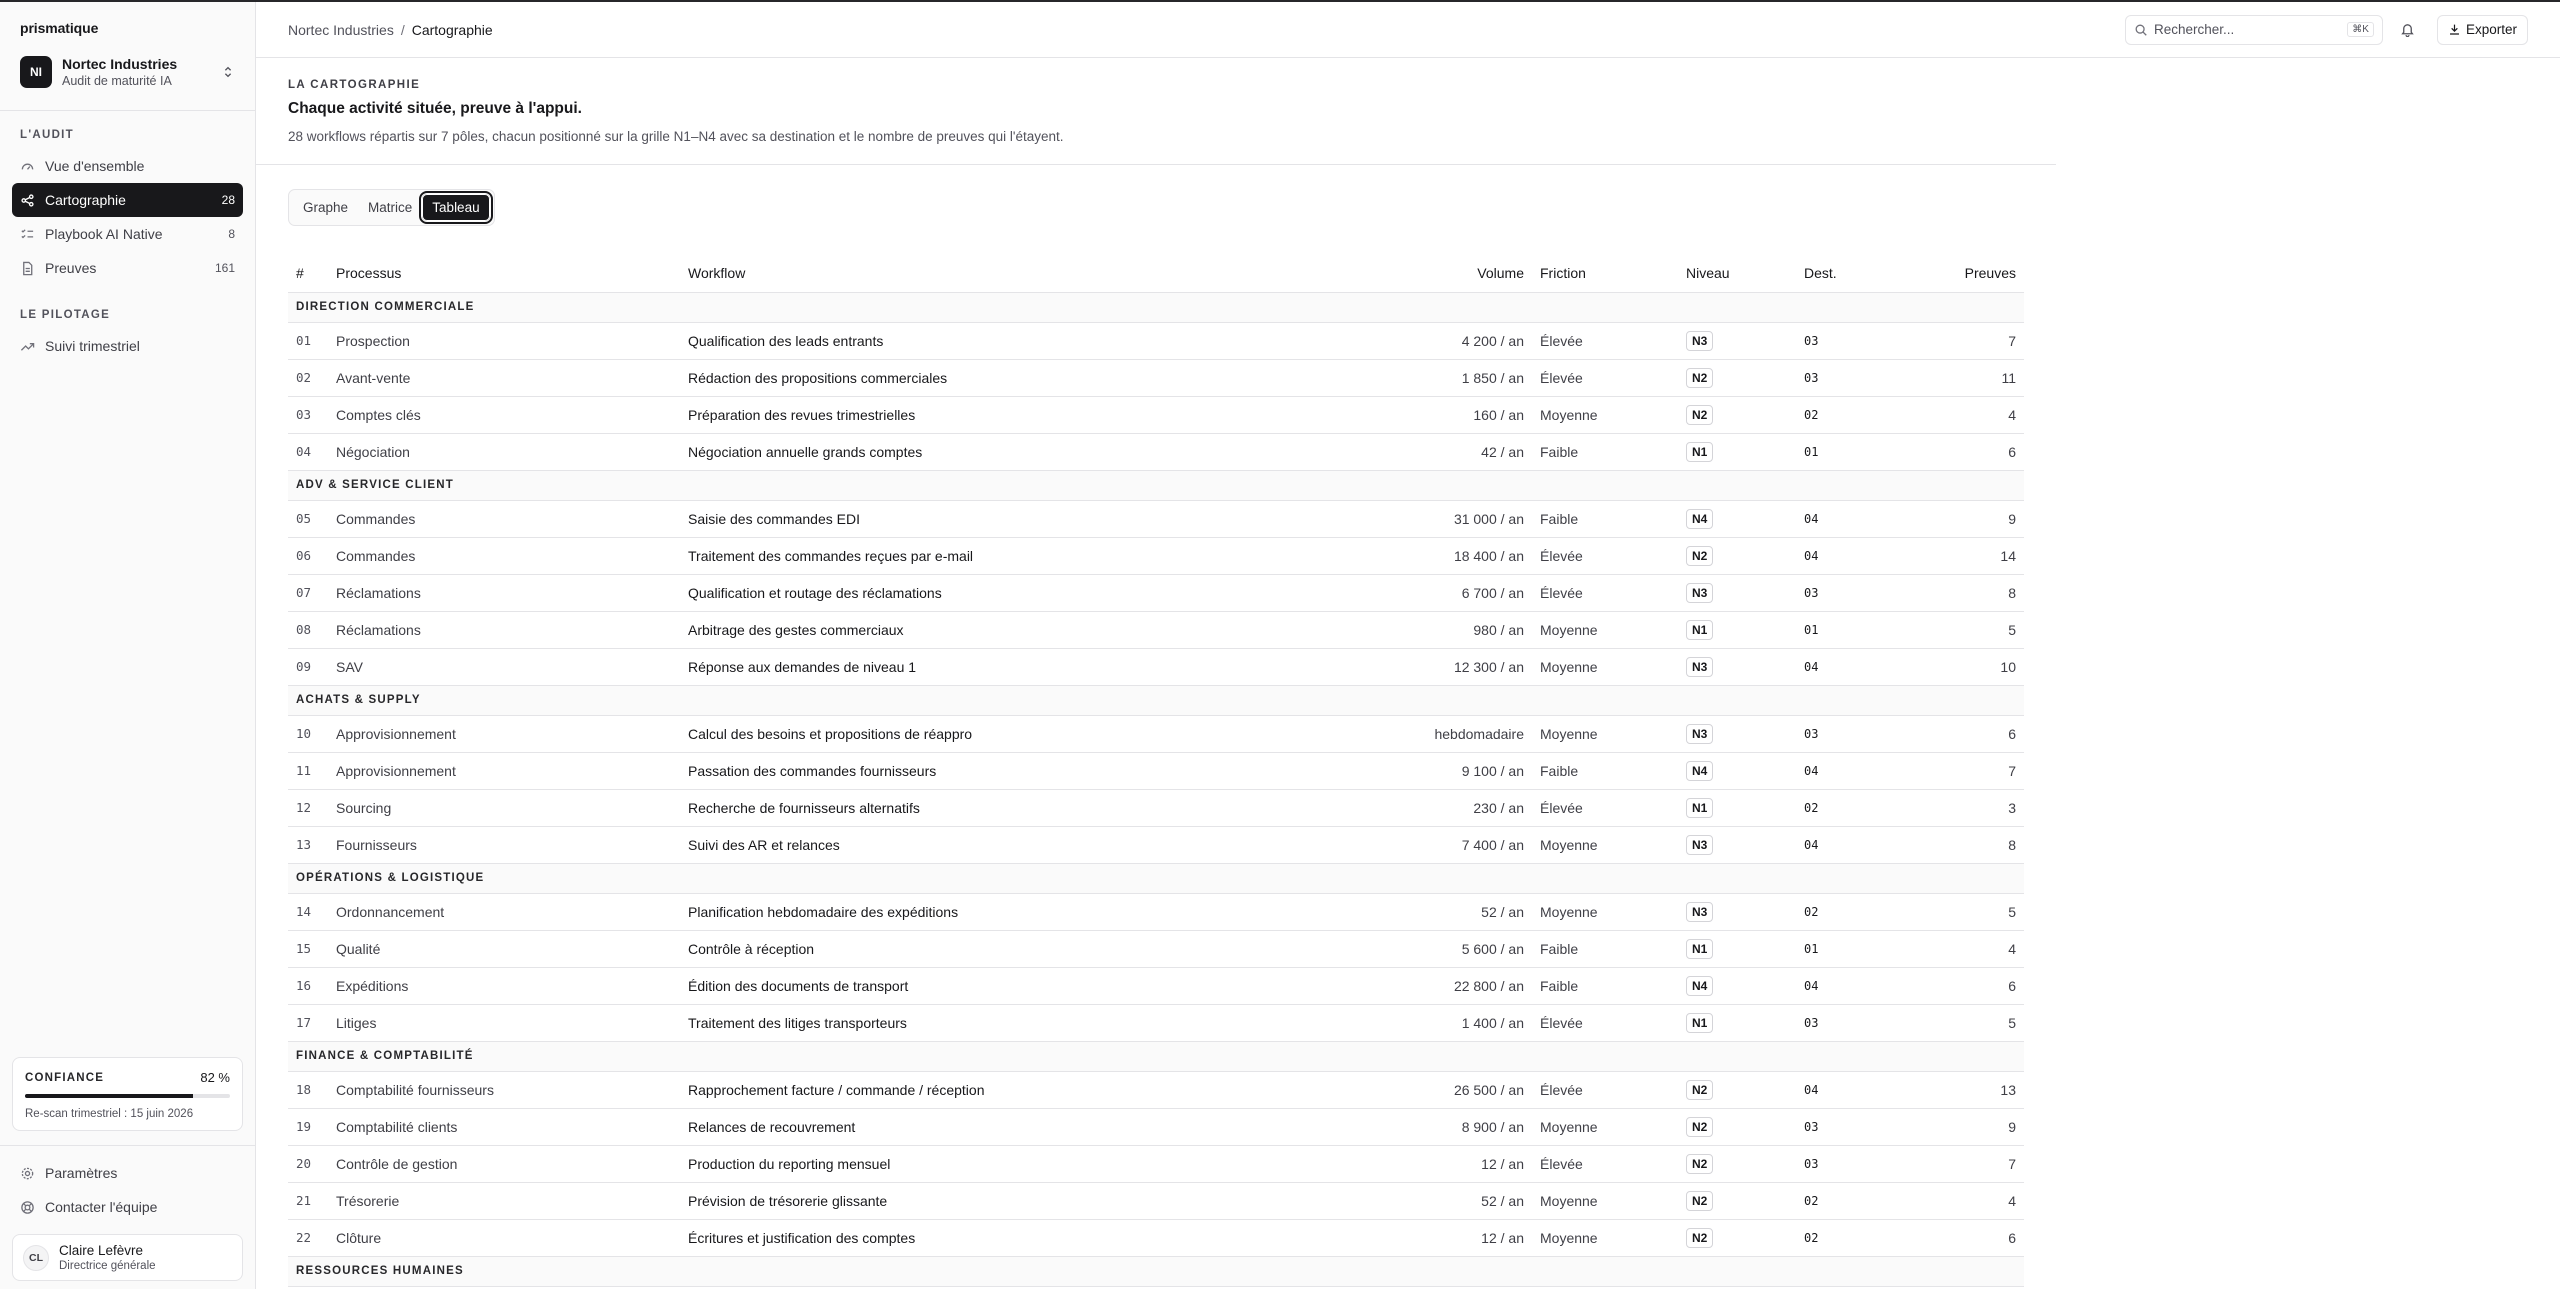 The width and height of the screenshot is (2560, 1289). Describe the element at coordinates (2491, 29) in the screenshot. I see `export-label: Exporter` at that location.